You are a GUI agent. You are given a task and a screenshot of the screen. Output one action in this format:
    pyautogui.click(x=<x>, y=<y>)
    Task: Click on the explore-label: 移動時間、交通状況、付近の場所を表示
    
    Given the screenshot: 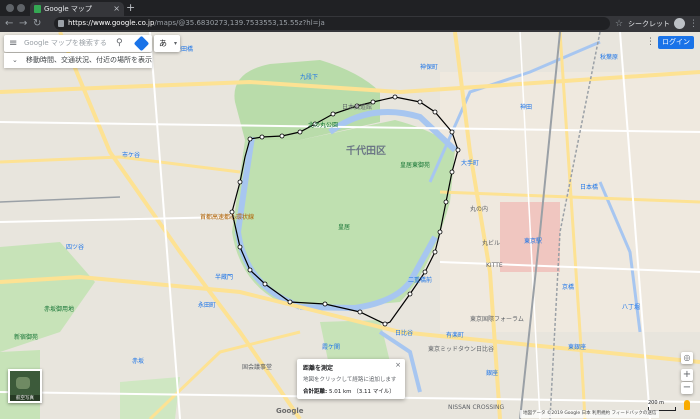 What is the action you would take?
    pyautogui.click(x=89, y=60)
    